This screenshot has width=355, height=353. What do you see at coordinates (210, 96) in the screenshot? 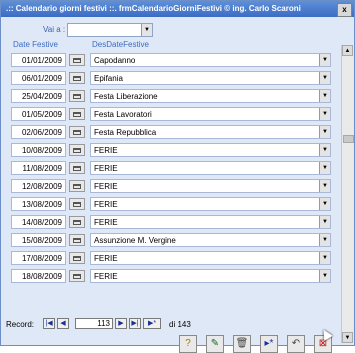
I see `desc-combo: Festa Liberazione ▼` at bounding box center [210, 96].